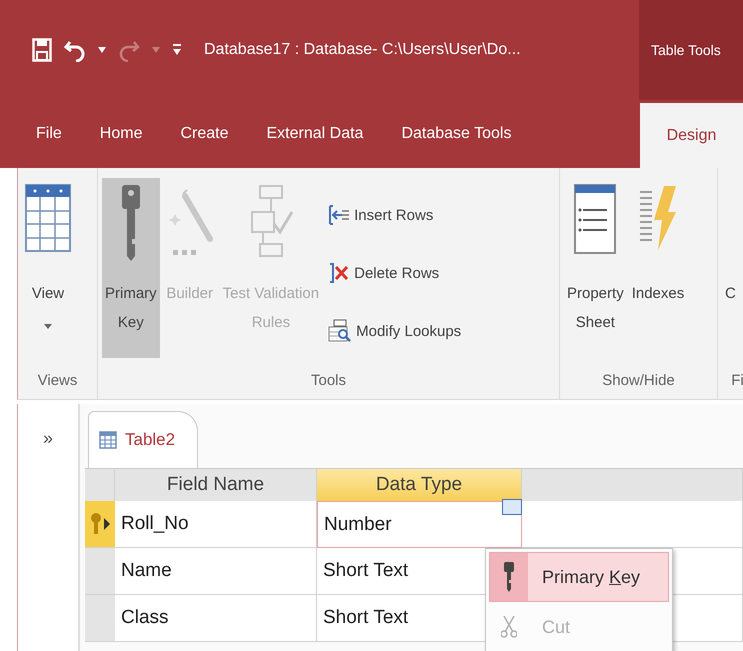 The image size is (743, 651). Describe the element at coordinates (658, 268) in the screenshot. I see `ribbon-button: Indexes` at that location.